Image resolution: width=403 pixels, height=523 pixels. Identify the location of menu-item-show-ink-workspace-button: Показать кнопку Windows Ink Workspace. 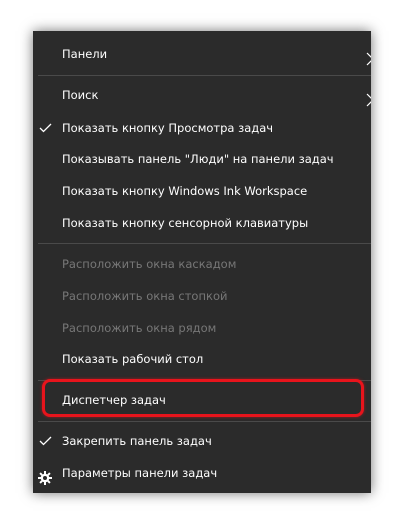
(202, 191).